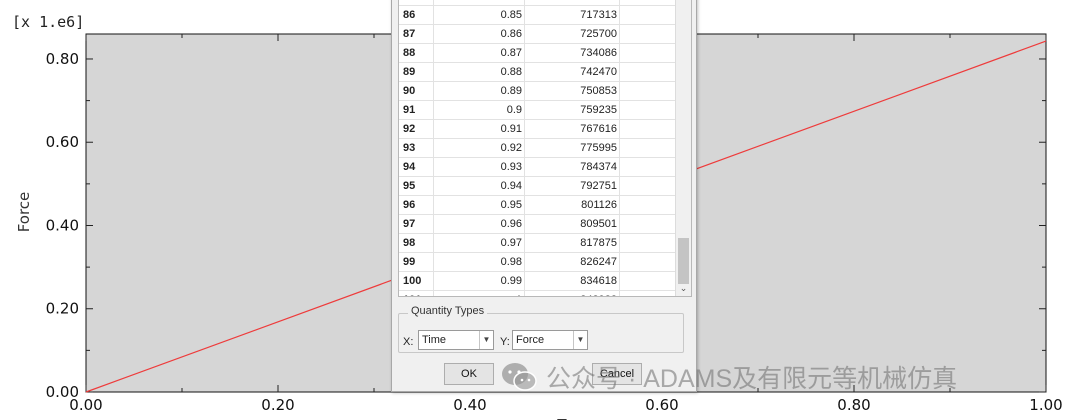 The width and height of the screenshot is (1080, 420). What do you see at coordinates (530, 340) in the screenshot?
I see `y-quantity-value: Force` at bounding box center [530, 340].